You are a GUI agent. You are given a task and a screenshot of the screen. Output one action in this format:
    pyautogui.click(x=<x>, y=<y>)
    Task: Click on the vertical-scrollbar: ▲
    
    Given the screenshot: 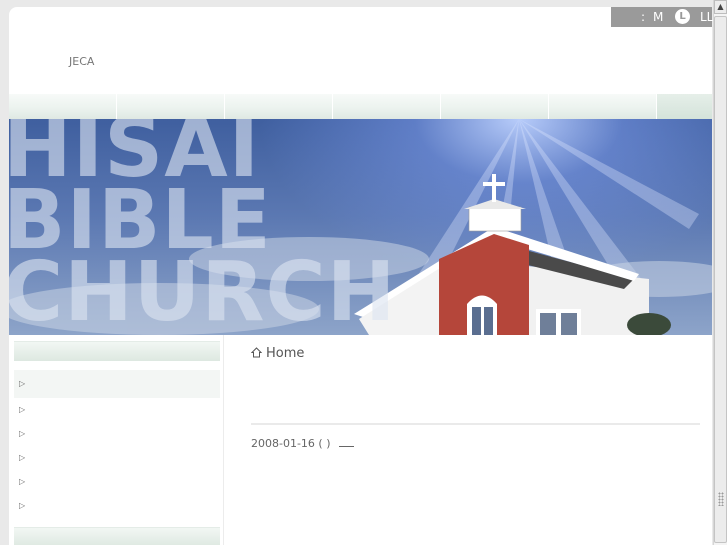 What is the action you would take?
    pyautogui.click(x=720, y=272)
    